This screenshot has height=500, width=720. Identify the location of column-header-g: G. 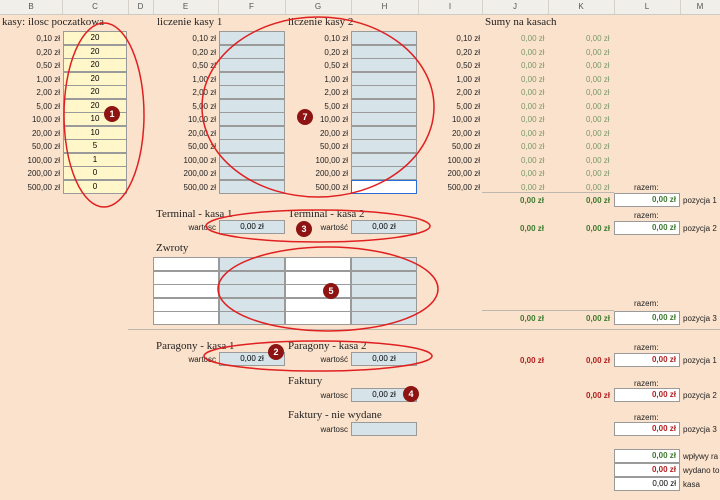
(318, 7).